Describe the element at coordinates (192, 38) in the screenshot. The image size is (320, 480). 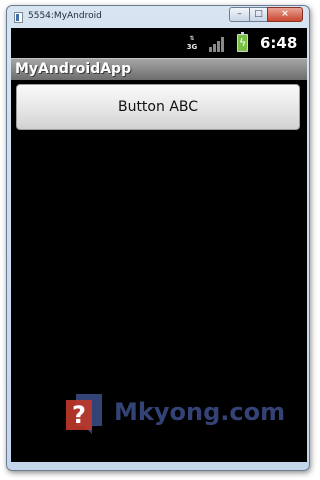
I see `data-arrows-icon: ⇅` at that location.